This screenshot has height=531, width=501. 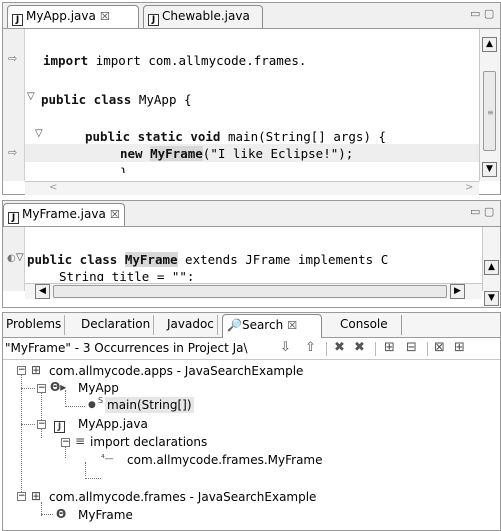 I want to click on remove-match-icon: ✖, so click(x=339, y=347).